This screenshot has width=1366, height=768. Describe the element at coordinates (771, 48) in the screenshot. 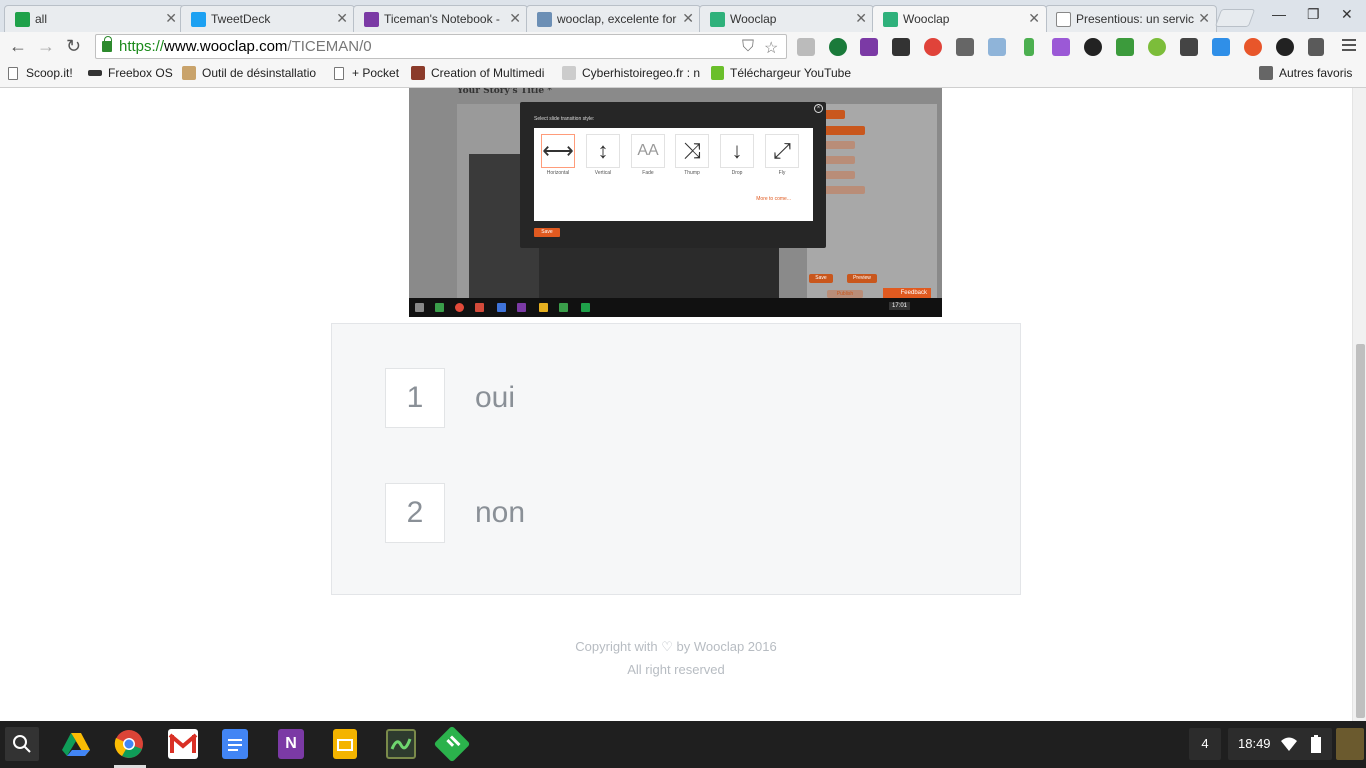

I see `bookmark-star-icon: ☆` at that location.